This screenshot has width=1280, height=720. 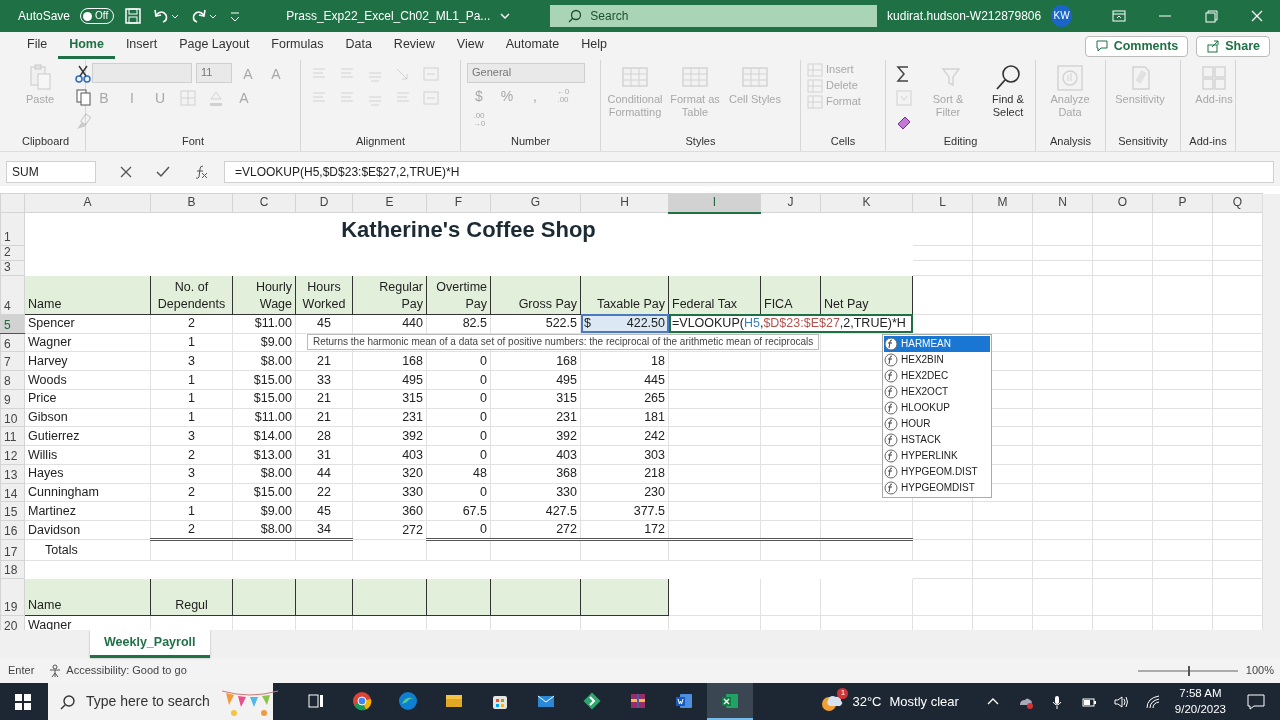 What do you see at coordinates (1211, 16) in the screenshot?
I see `restore-icon` at bounding box center [1211, 16].